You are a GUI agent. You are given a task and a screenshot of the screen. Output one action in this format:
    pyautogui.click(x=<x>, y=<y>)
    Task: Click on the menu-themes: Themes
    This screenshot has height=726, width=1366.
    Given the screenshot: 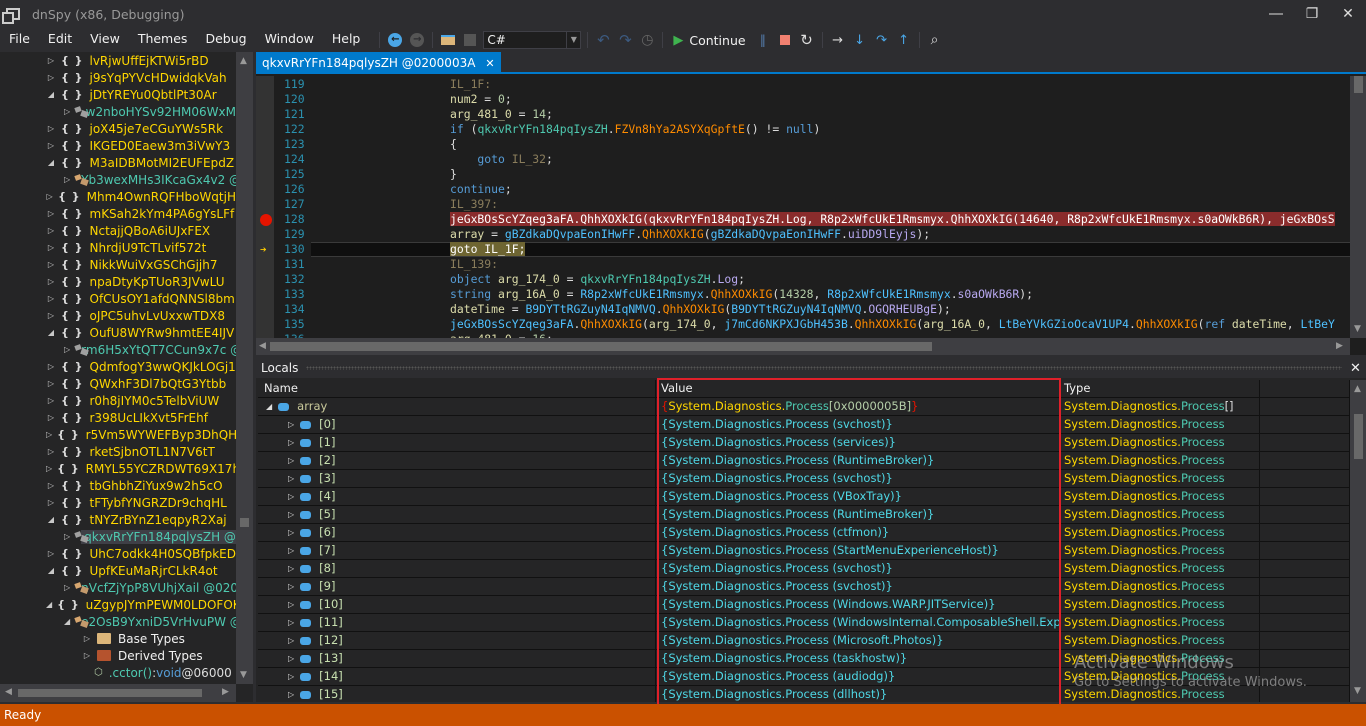 What is the action you would take?
    pyautogui.click(x=163, y=40)
    